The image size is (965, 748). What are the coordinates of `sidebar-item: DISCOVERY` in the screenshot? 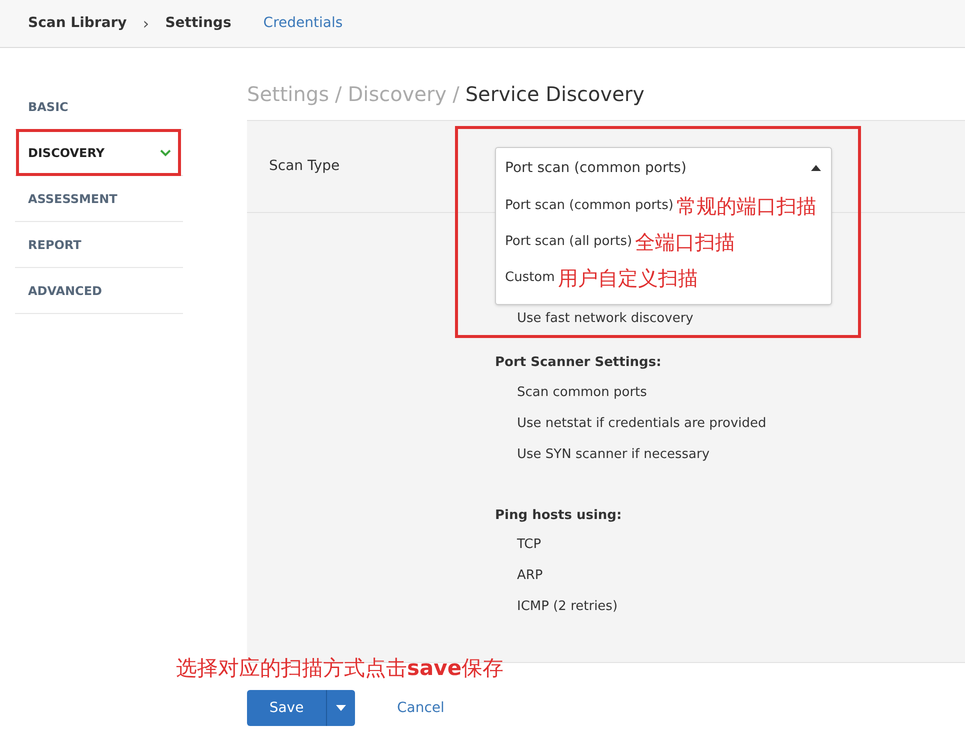 It's located at (99, 153).